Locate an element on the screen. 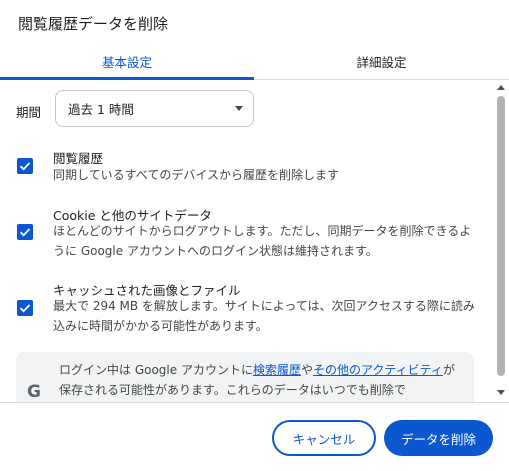  cache-checkbox is located at coordinates (25, 308).